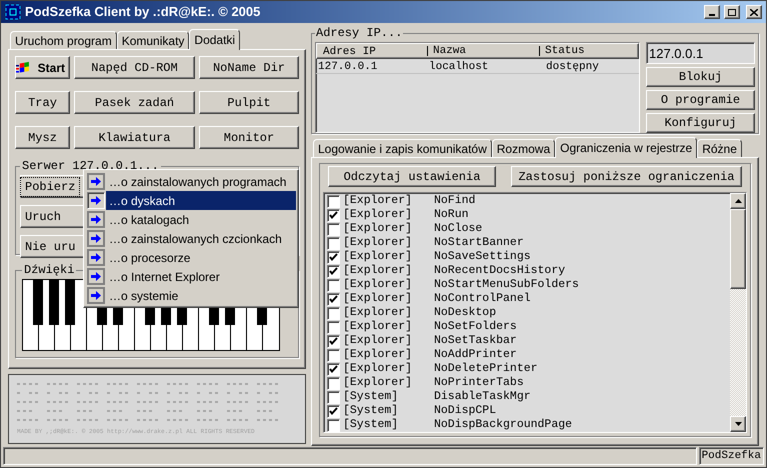 The image size is (767, 468). What do you see at coordinates (572, 66) in the screenshot?
I see `table-cell-text: dostępny` at bounding box center [572, 66].